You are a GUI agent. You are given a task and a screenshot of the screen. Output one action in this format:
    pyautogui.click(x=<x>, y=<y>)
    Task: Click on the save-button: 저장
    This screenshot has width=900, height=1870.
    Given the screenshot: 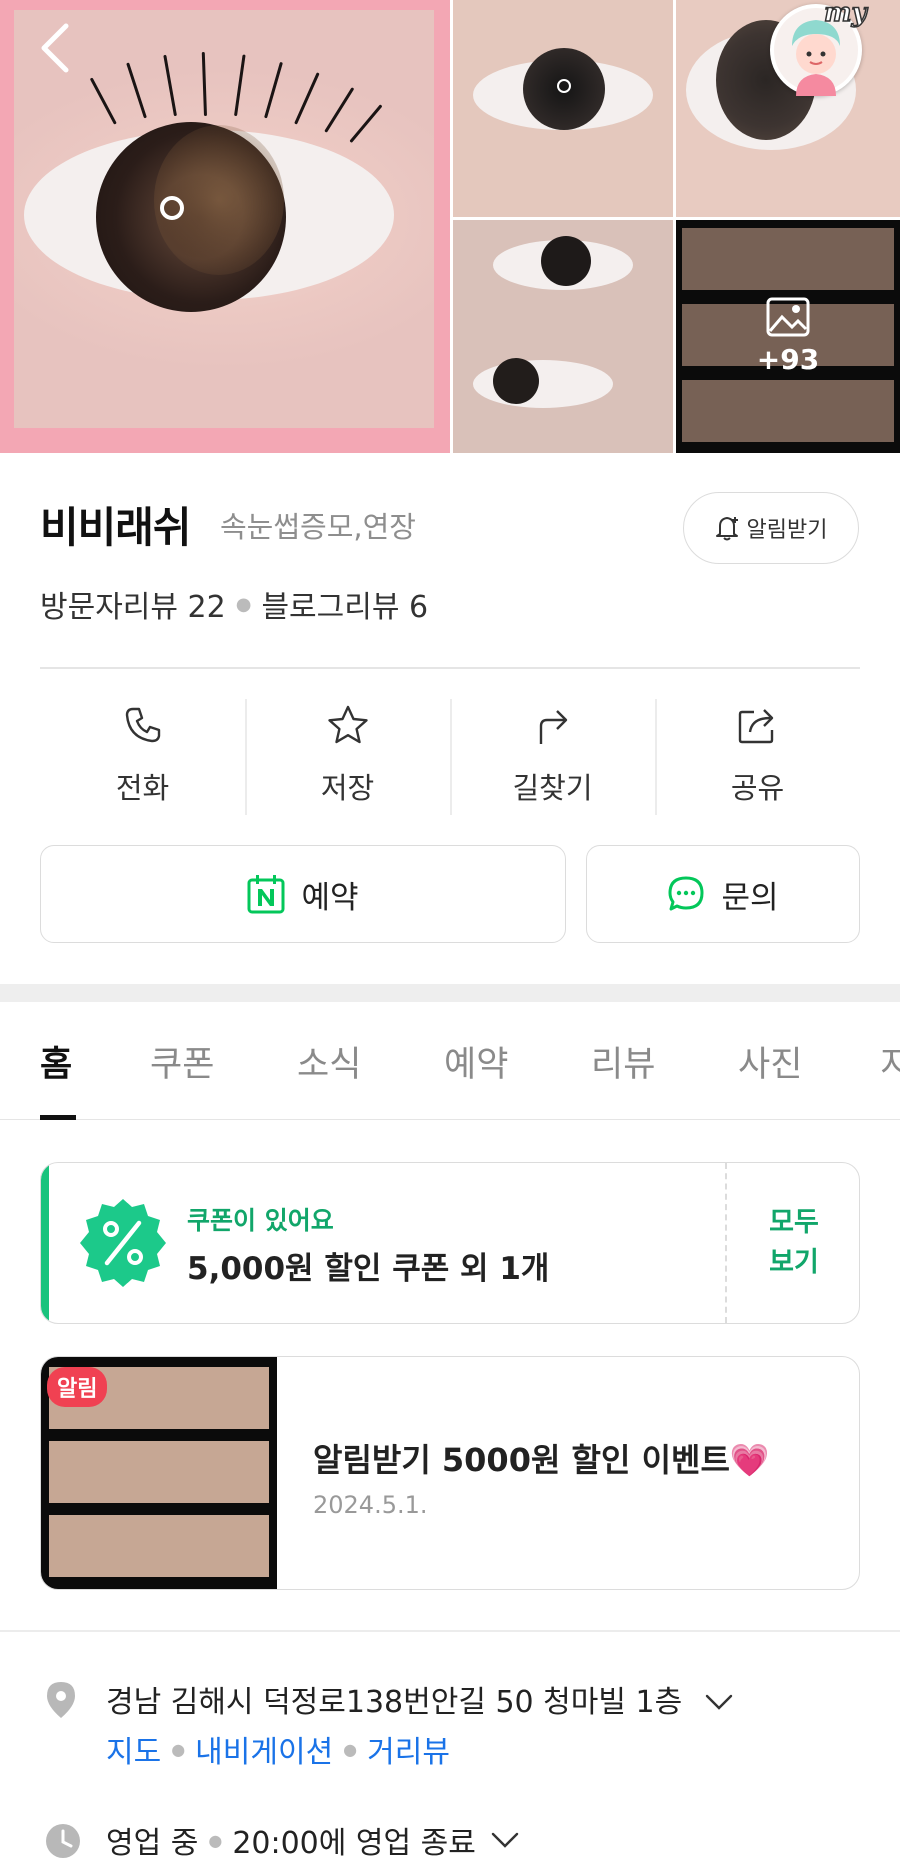 What is the action you would take?
    pyautogui.click(x=347, y=755)
    